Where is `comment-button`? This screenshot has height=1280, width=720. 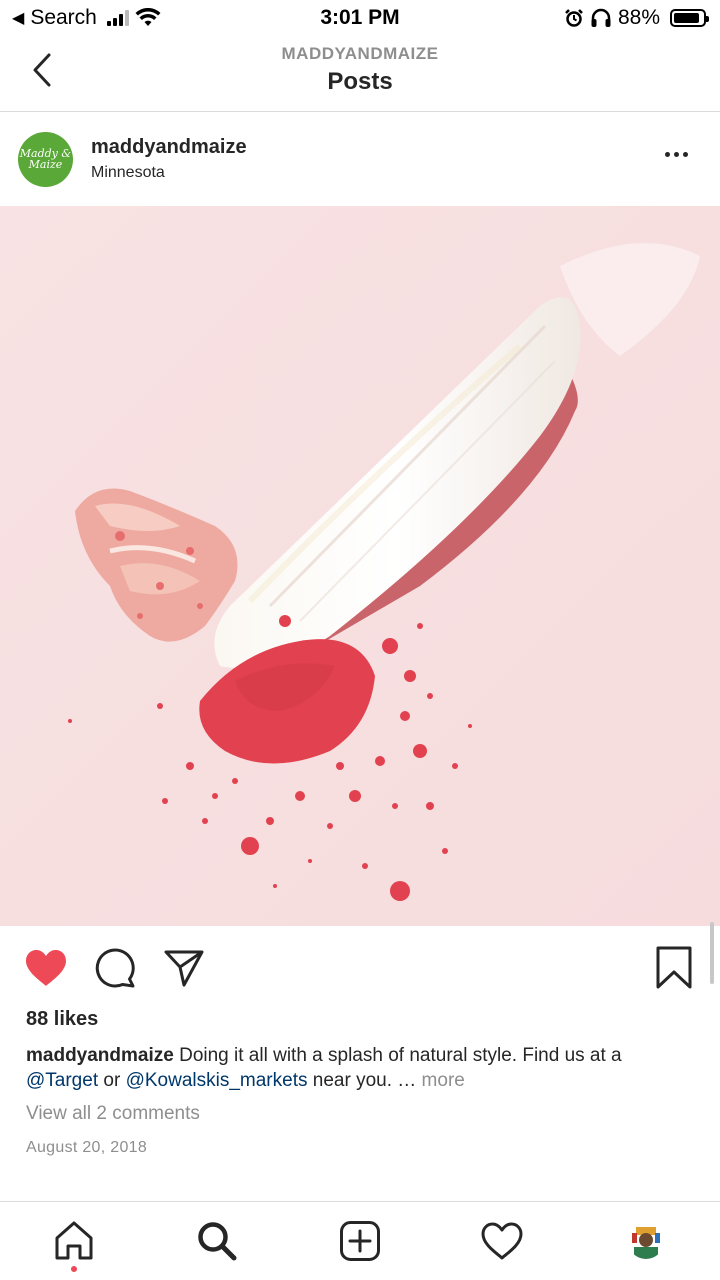 comment-button is located at coordinates (116, 968).